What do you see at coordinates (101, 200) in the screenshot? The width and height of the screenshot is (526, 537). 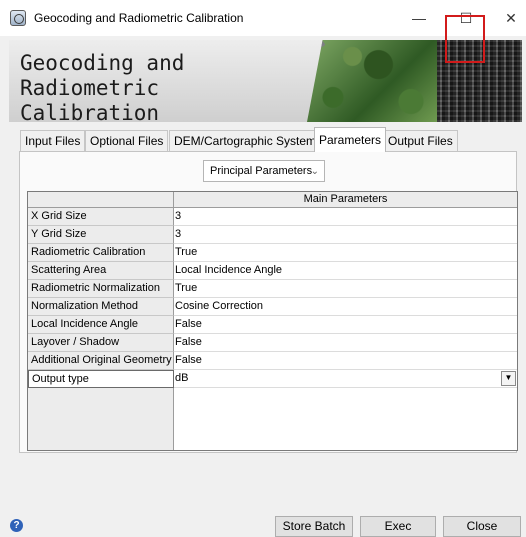 I see `table-corner-header` at bounding box center [101, 200].